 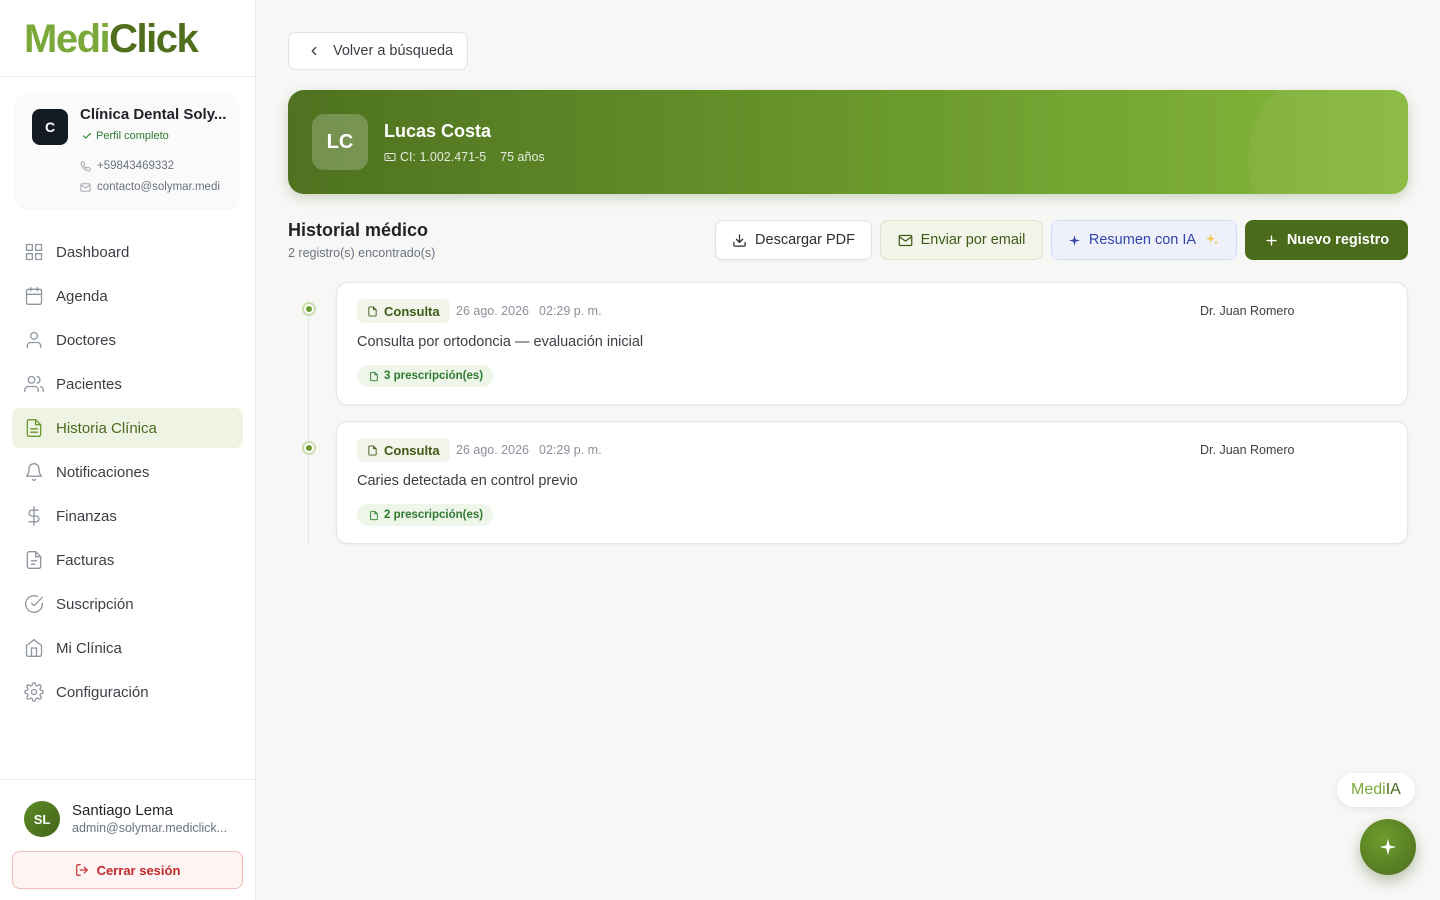 What do you see at coordinates (467, 481) in the screenshot?
I see `record-description: Caries detectada en control previo` at bounding box center [467, 481].